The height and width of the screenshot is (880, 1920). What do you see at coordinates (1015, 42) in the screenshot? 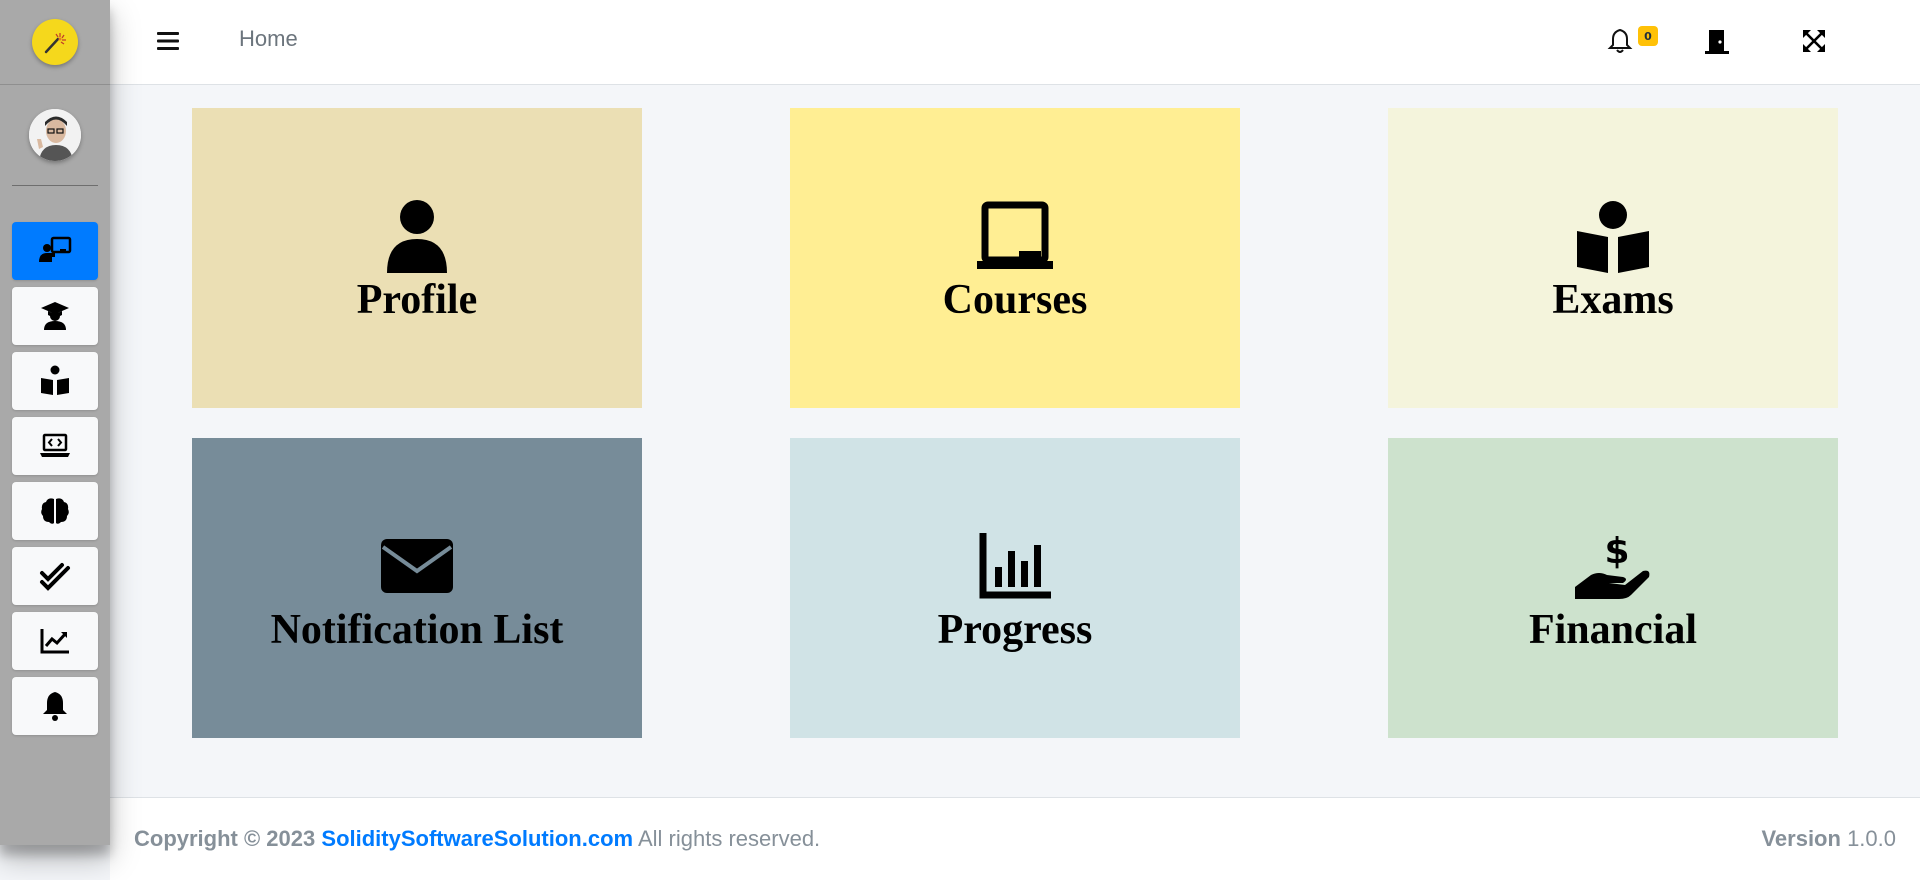
I see `top-navbar: Home 0` at bounding box center [1015, 42].